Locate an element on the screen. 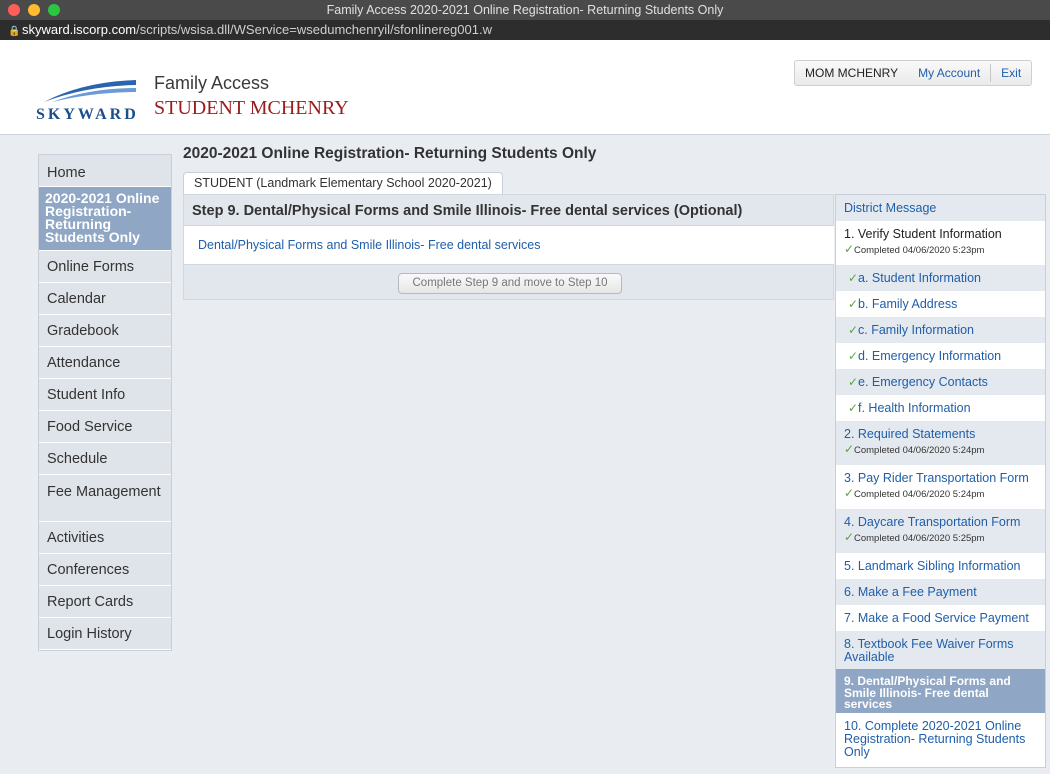 Image resolution: width=1050 pixels, height=774 pixels. step-4-completed: ✓Completed 04/06/2020 5:25pm is located at coordinates (914, 537).